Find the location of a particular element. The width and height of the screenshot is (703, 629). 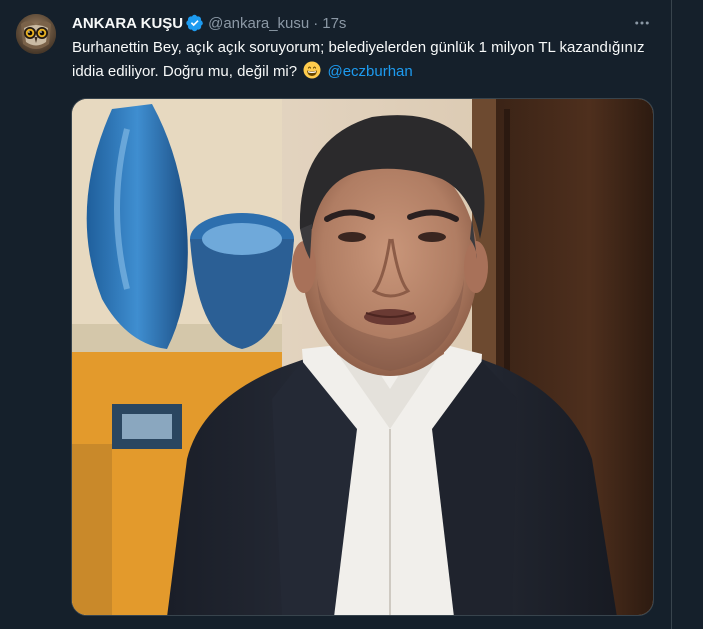

mention-link: @eczburhan is located at coordinates (369, 71).